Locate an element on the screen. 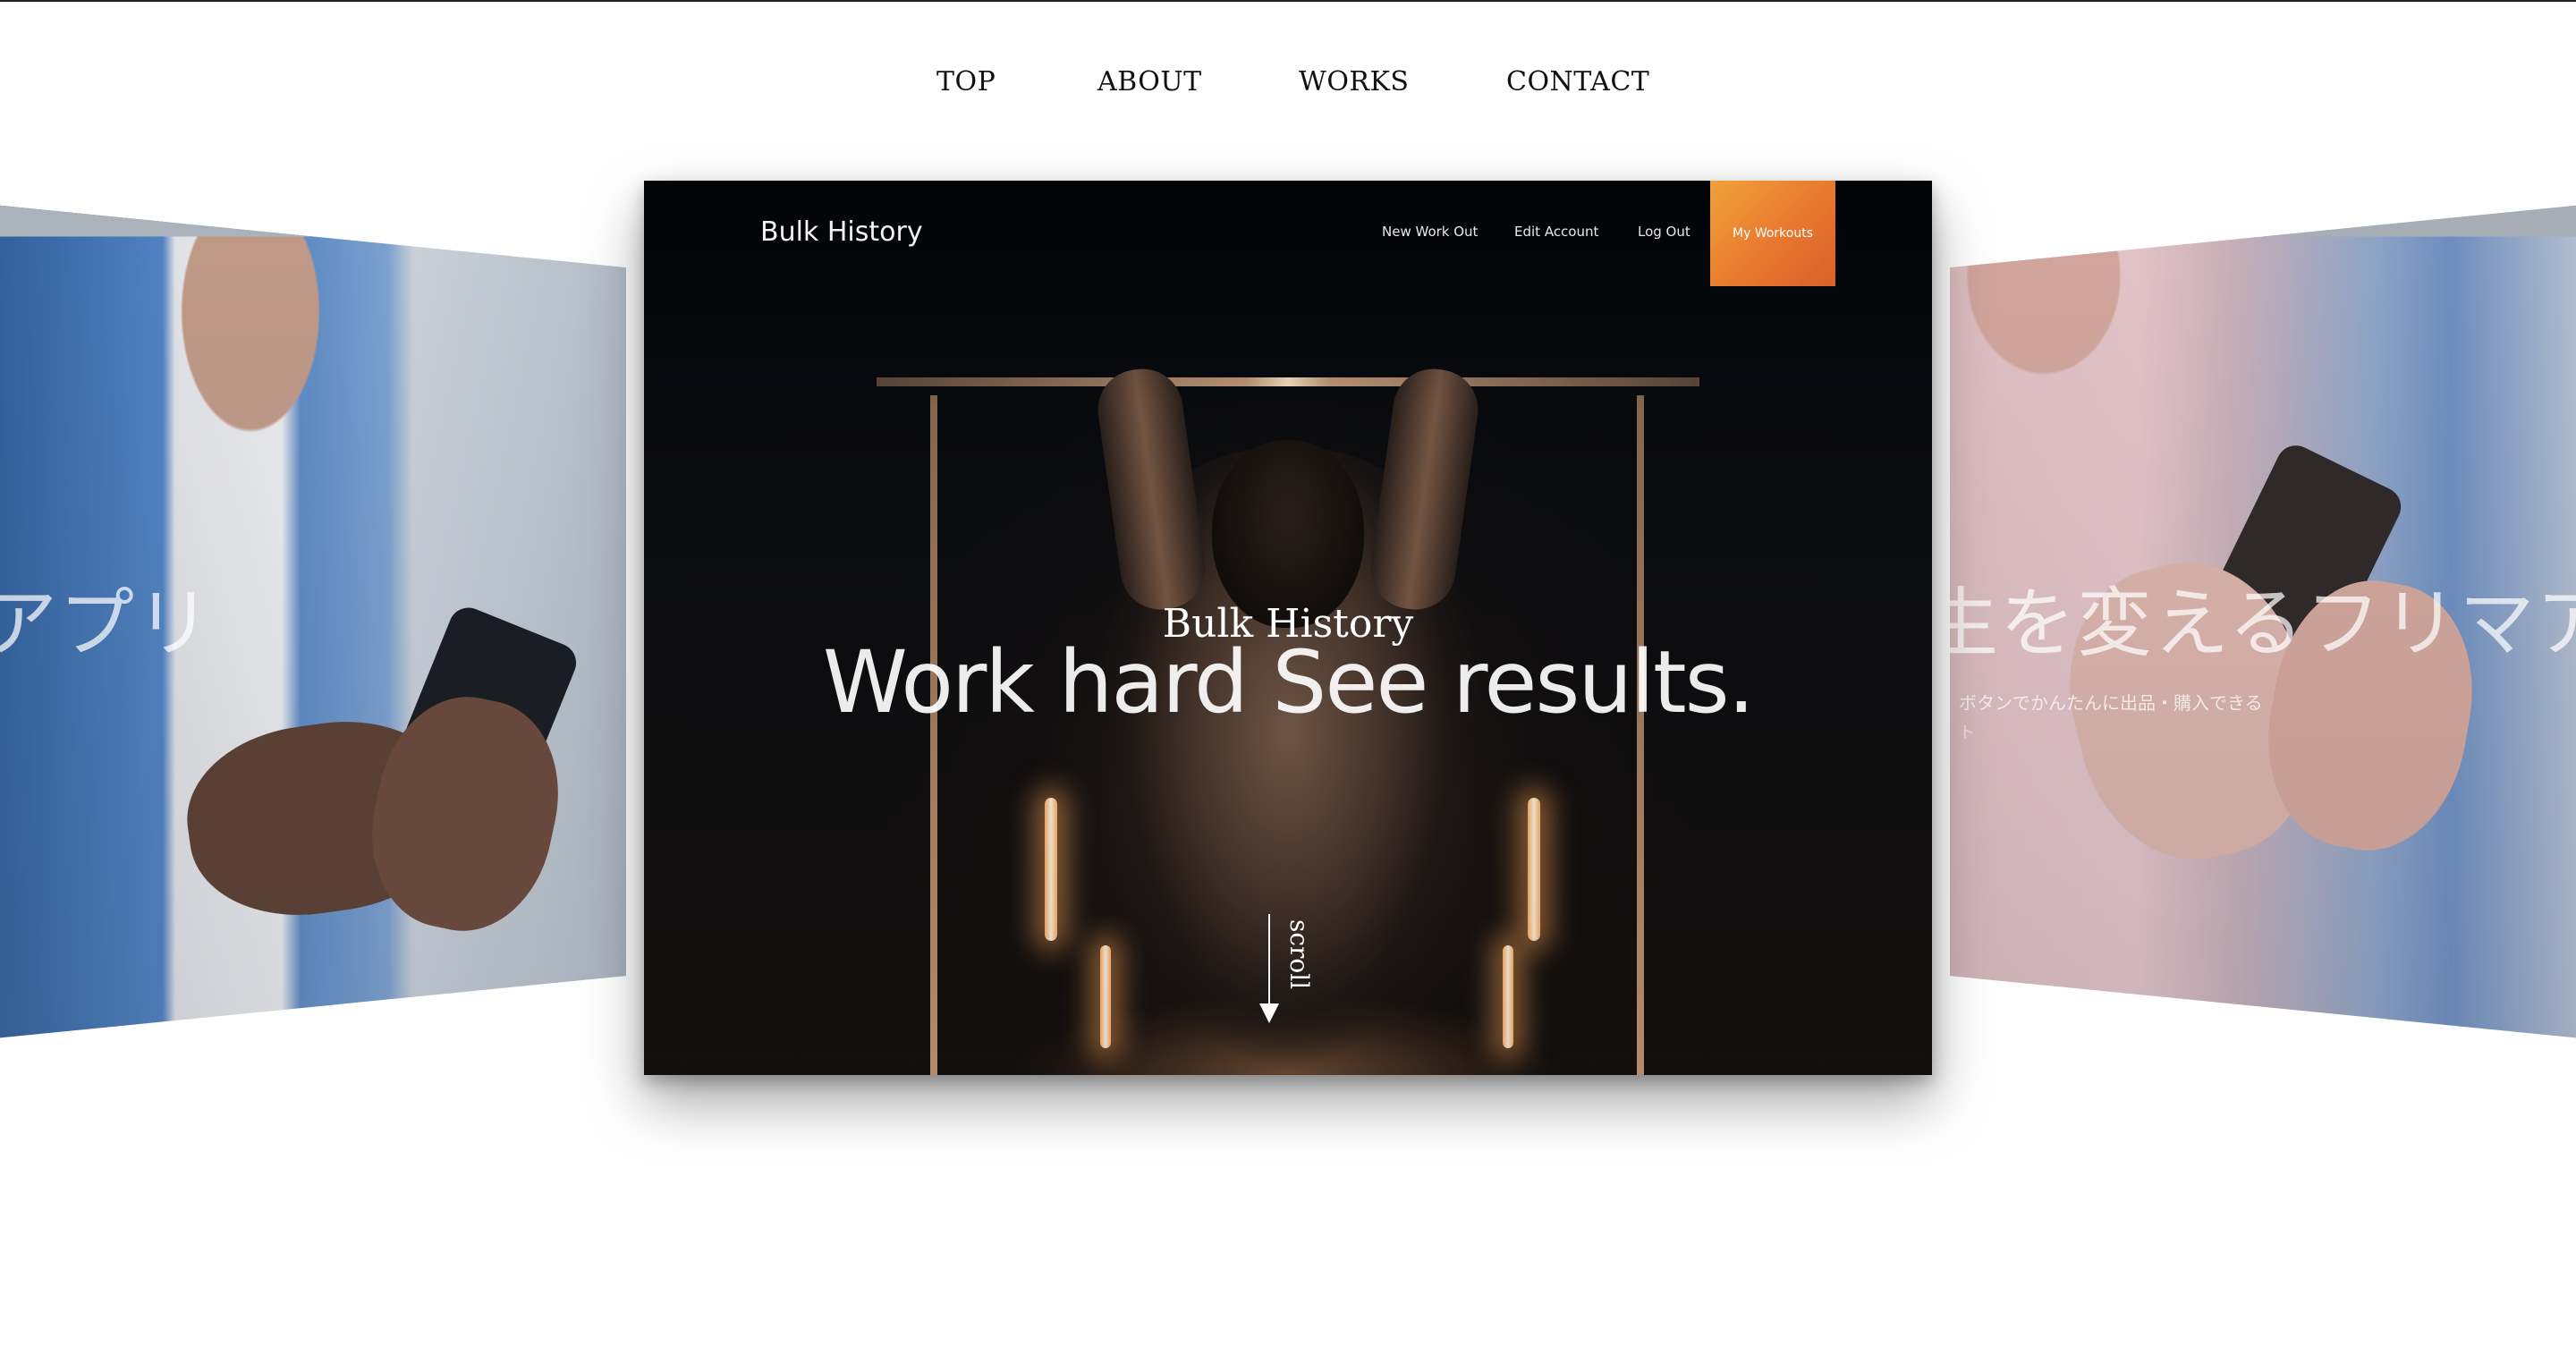 The height and width of the screenshot is (1363, 2576). main-nav: TOP ABOUT WORKS CONTACT is located at coordinates (1288, 90).